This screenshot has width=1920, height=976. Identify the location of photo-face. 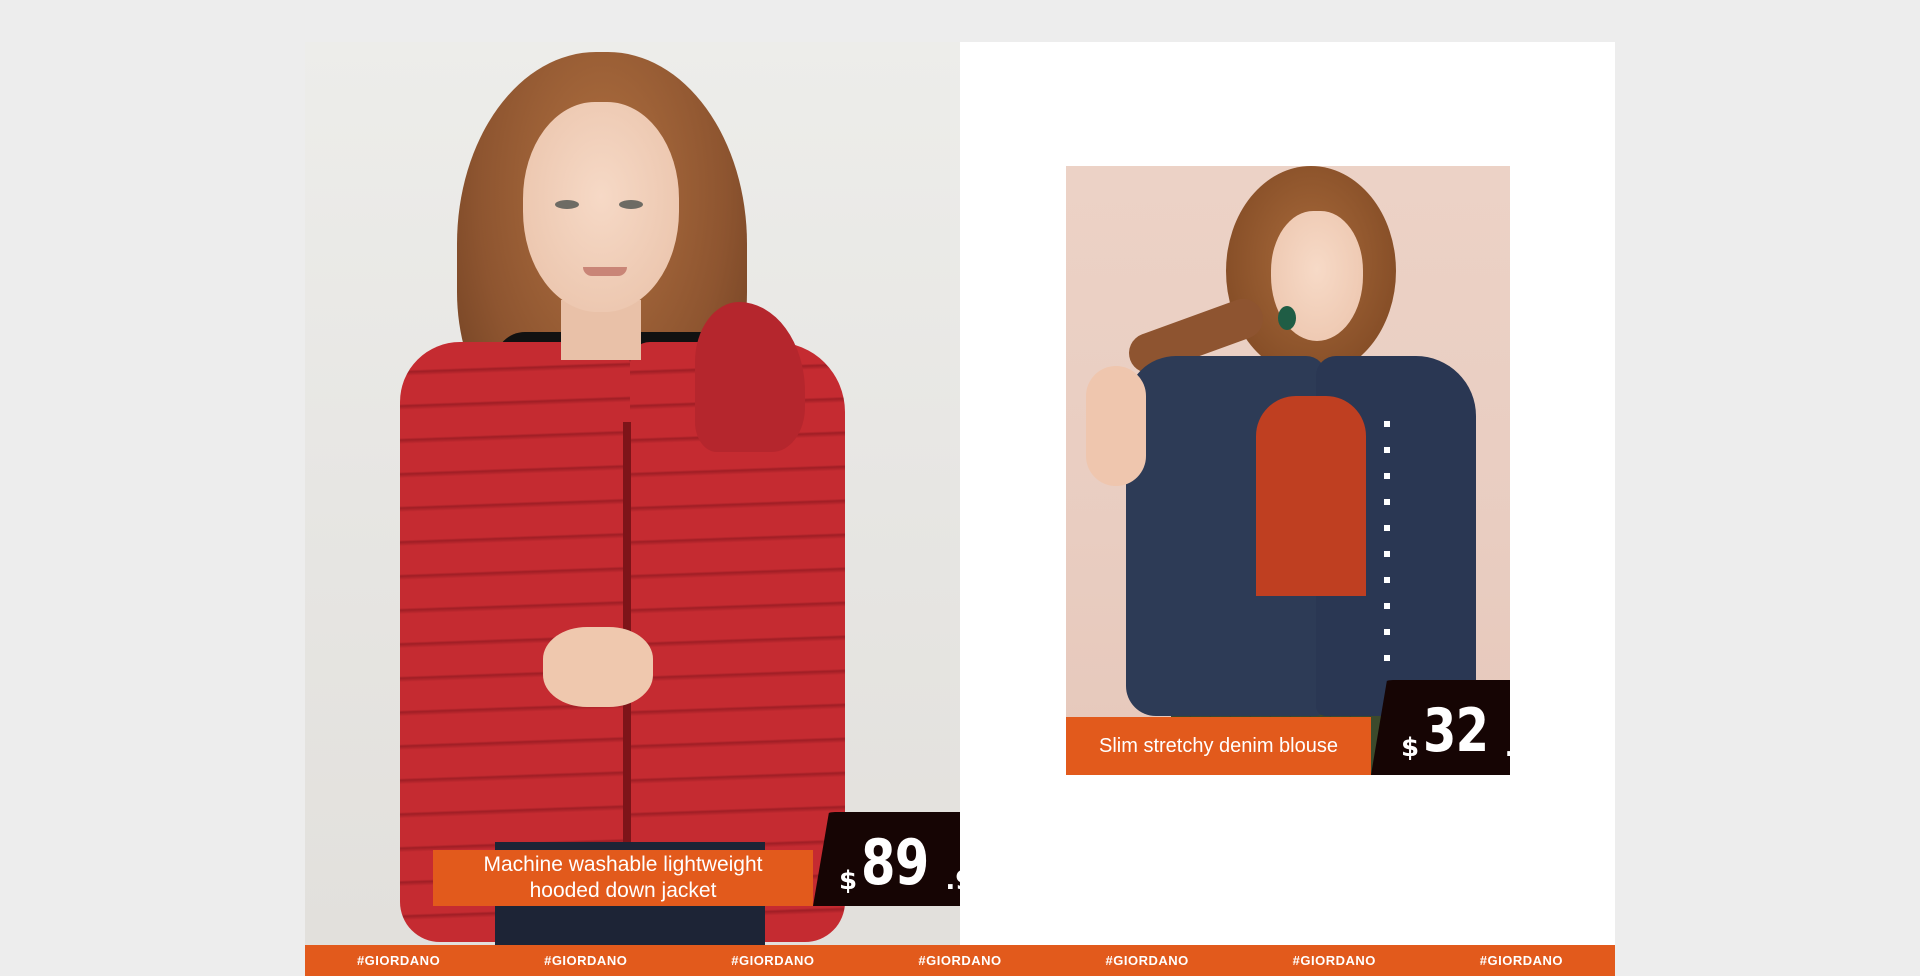
(601, 207).